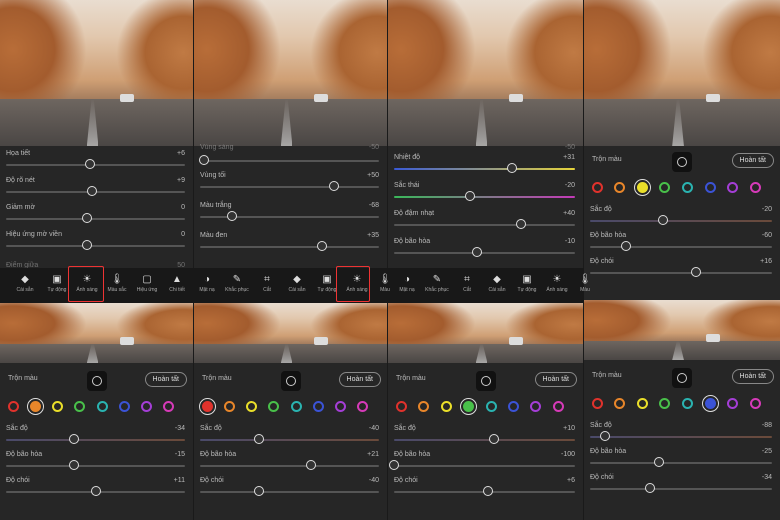 This screenshot has width=780, height=520. I want to click on toolbar-item-ánh-sáng: ☀ Ánh sáng, so click(557, 287).